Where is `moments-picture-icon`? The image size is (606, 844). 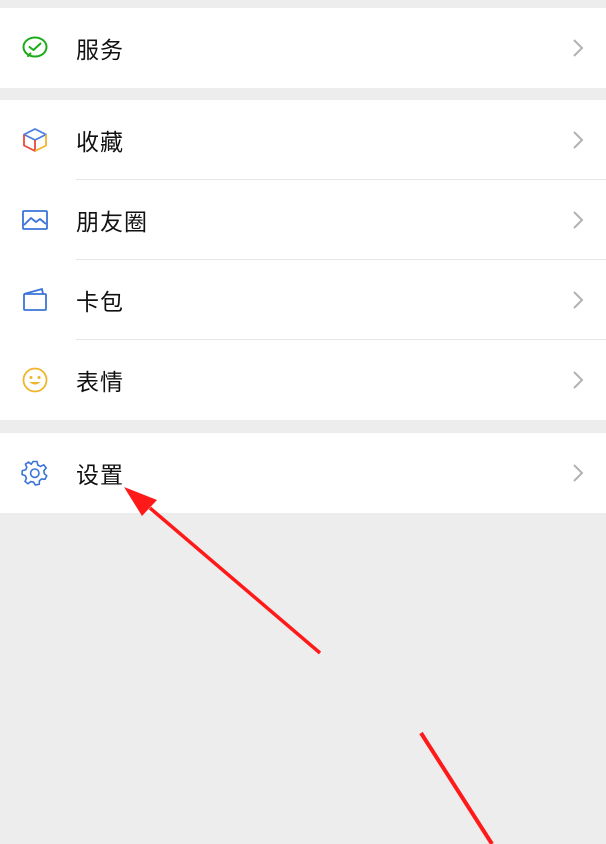 moments-picture-icon is located at coordinates (35, 220).